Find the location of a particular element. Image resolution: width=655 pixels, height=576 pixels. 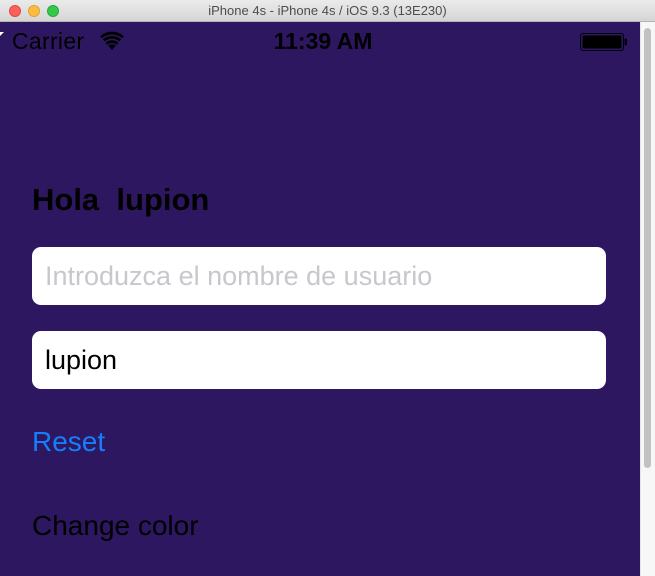

window-scrollbar is located at coordinates (647, 299).